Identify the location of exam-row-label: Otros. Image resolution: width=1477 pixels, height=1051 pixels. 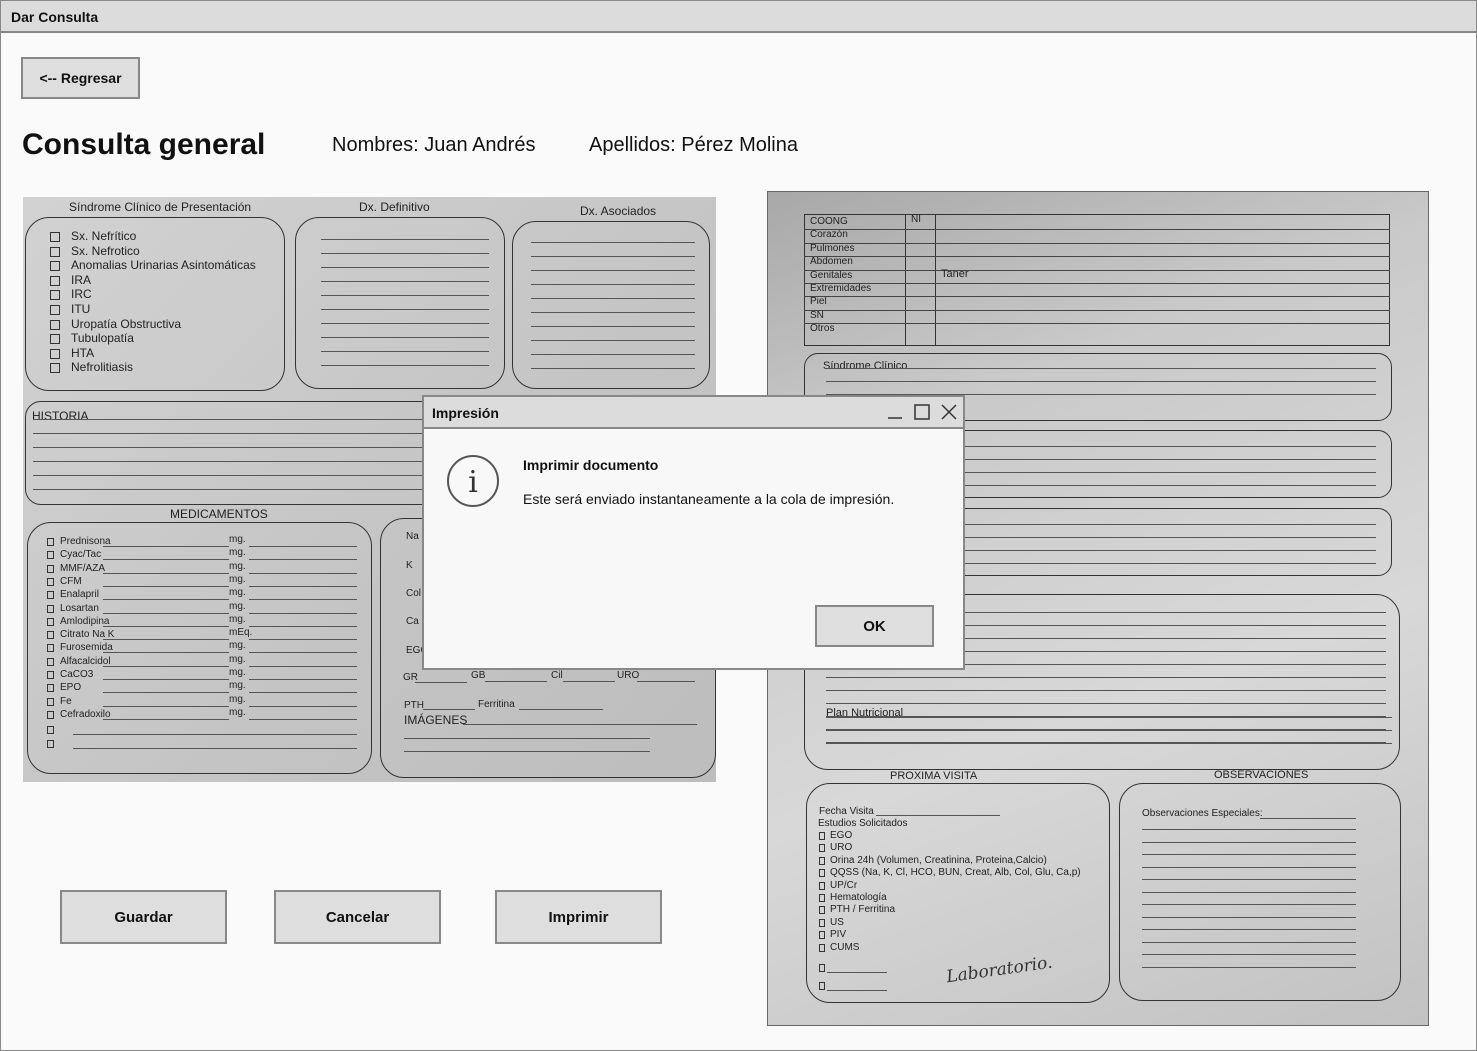
(822, 329).